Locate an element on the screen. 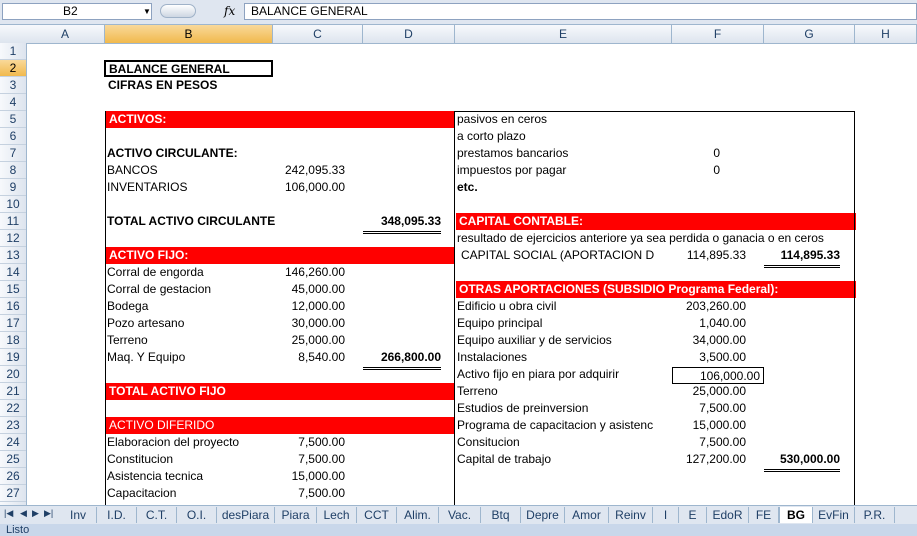  row-header: 19 is located at coordinates (13, 357).